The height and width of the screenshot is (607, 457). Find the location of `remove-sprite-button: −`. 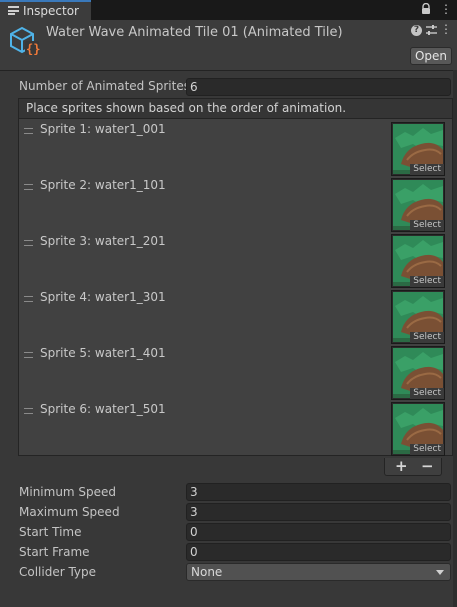

remove-sprite-button: − is located at coordinates (427, 466).